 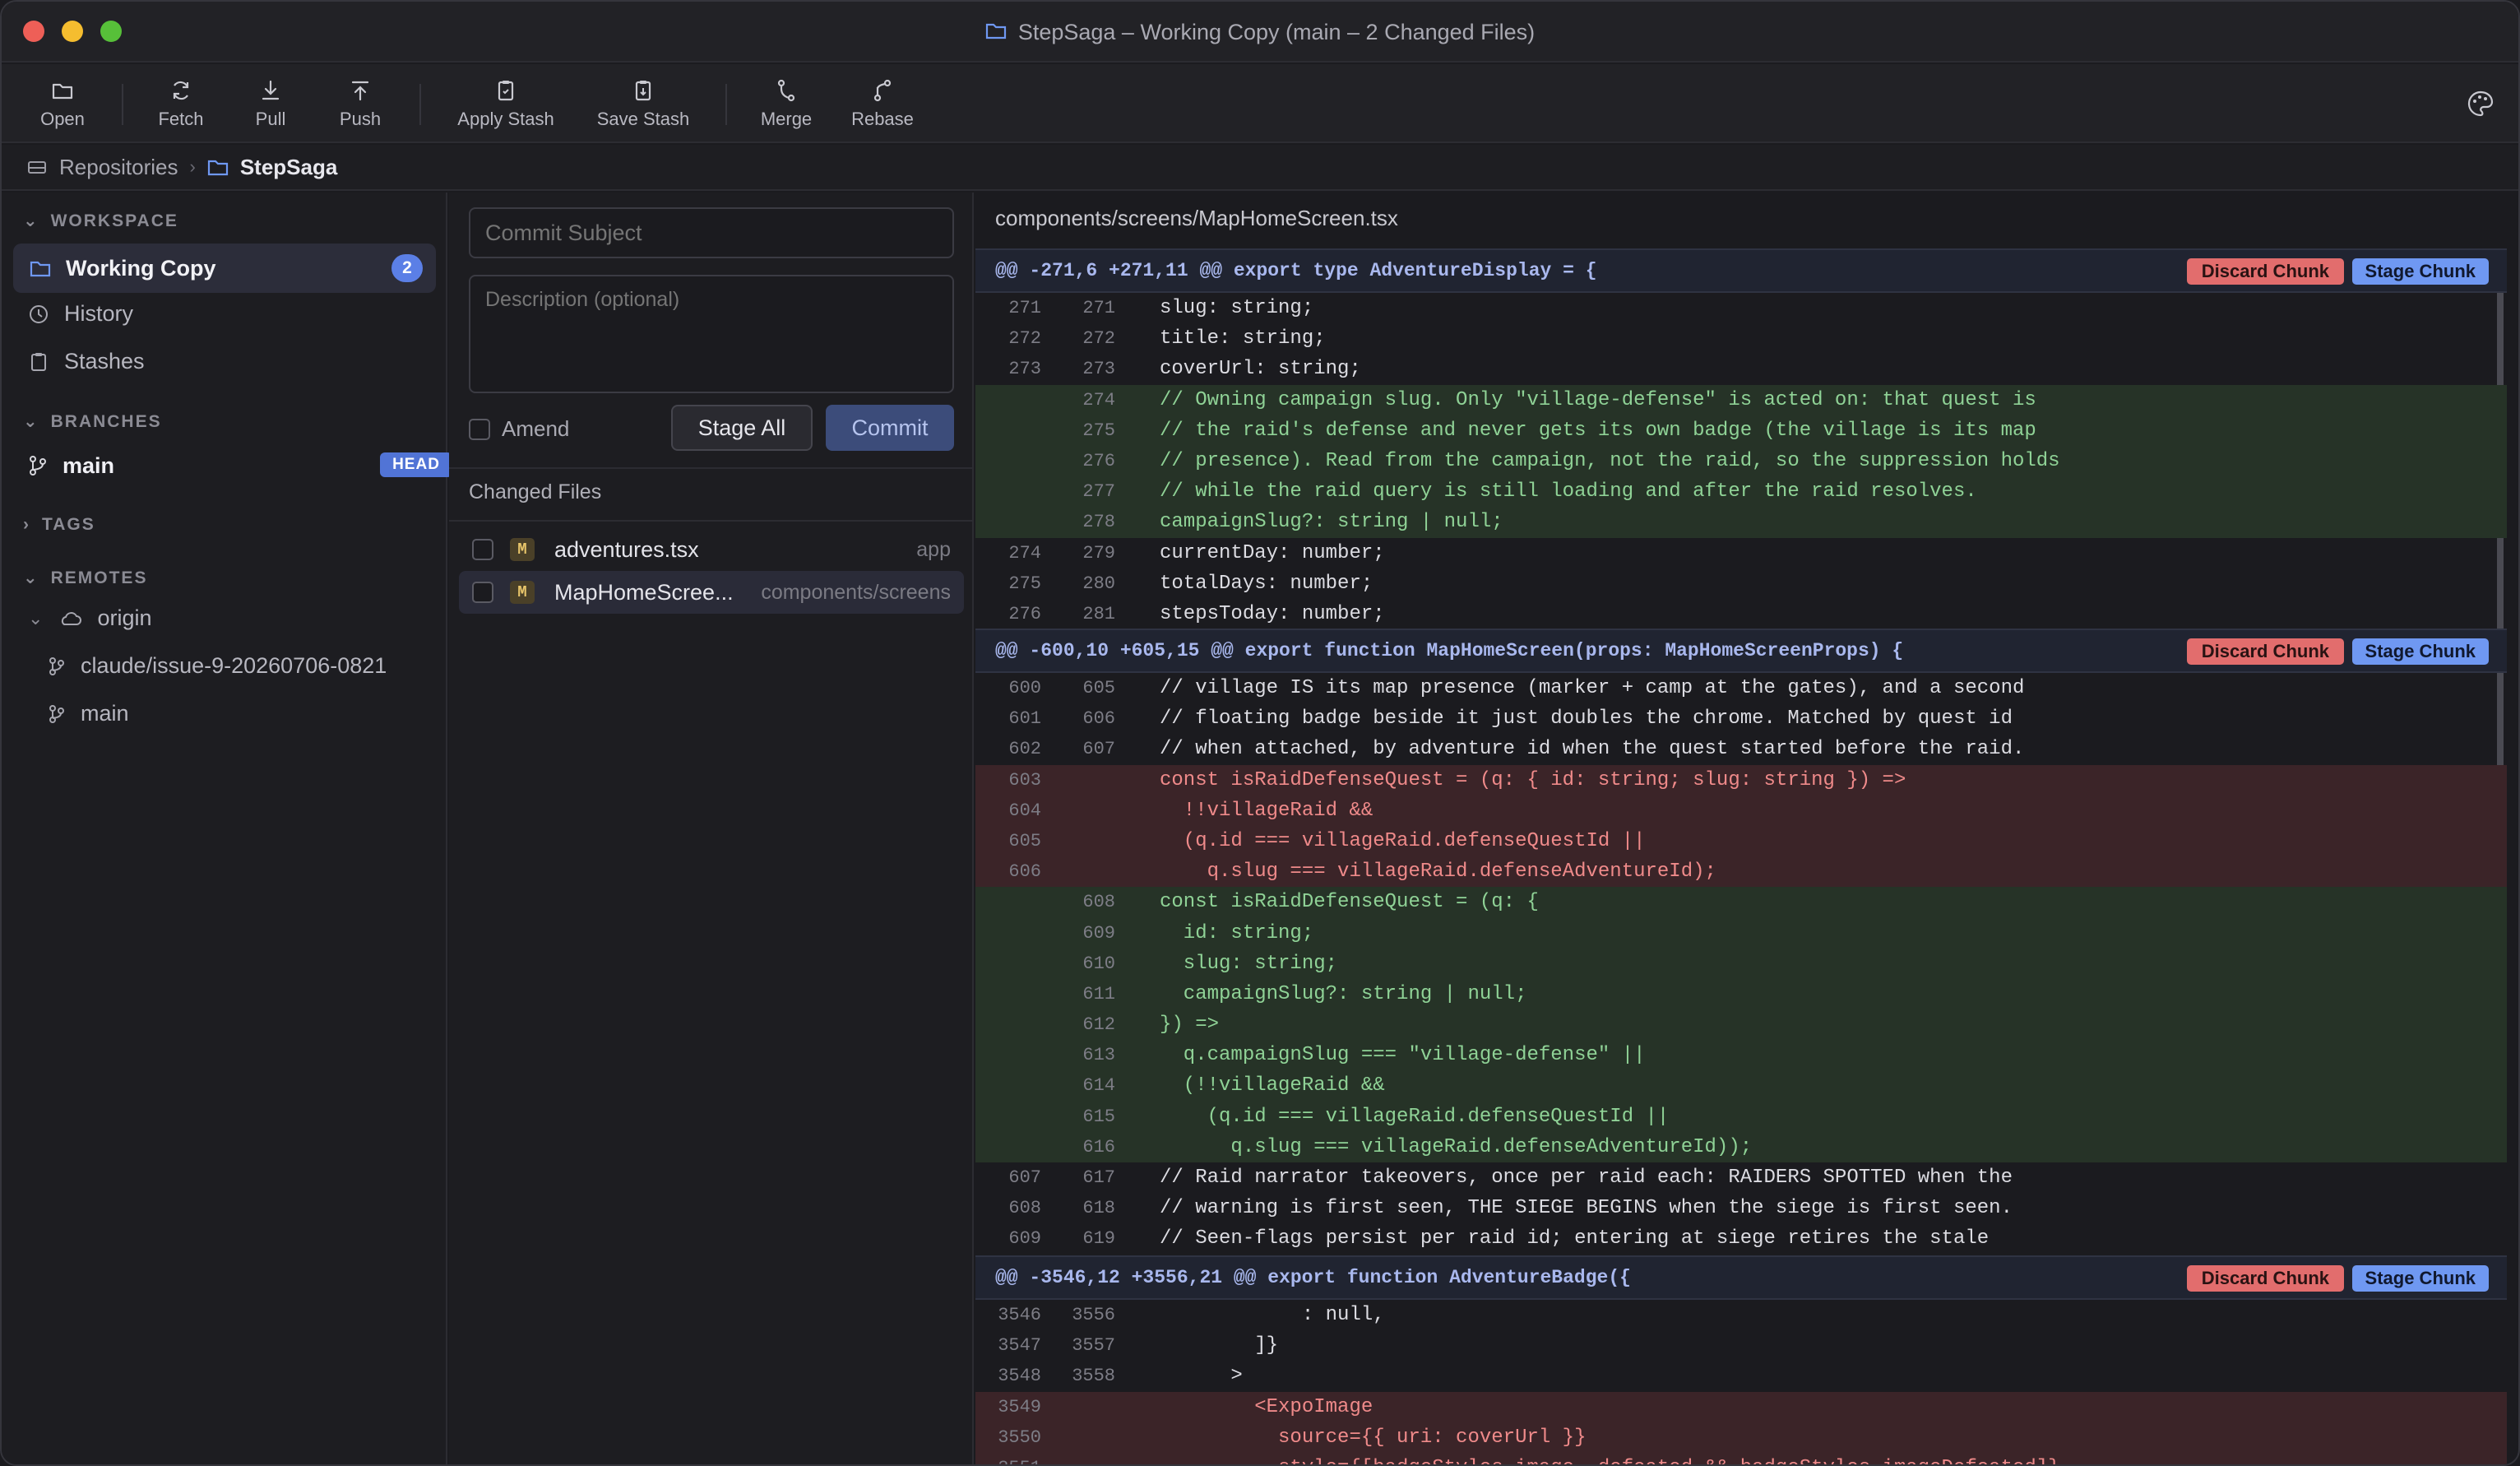 I want to click on branches-section-header: ⌄ BRANCHES, so click(x=92, y=421).